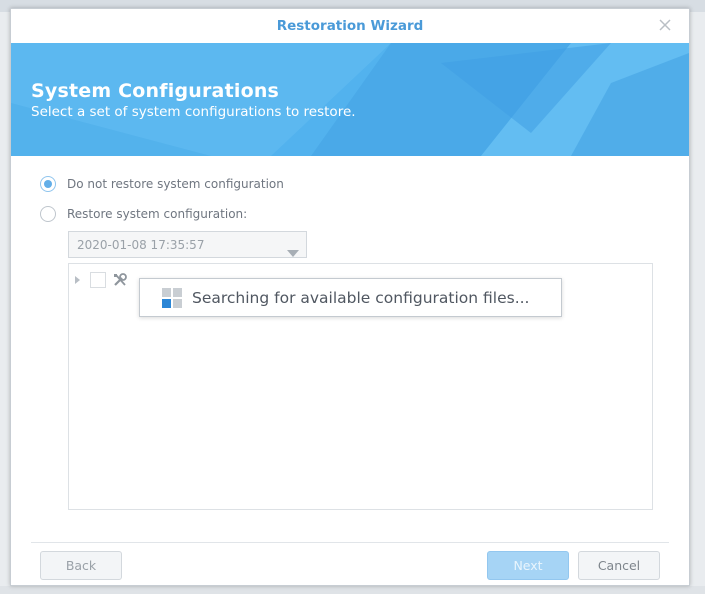 This screenshot has height=594, width=705. I want to click on desktop-background-bottom, so click(352, 590).